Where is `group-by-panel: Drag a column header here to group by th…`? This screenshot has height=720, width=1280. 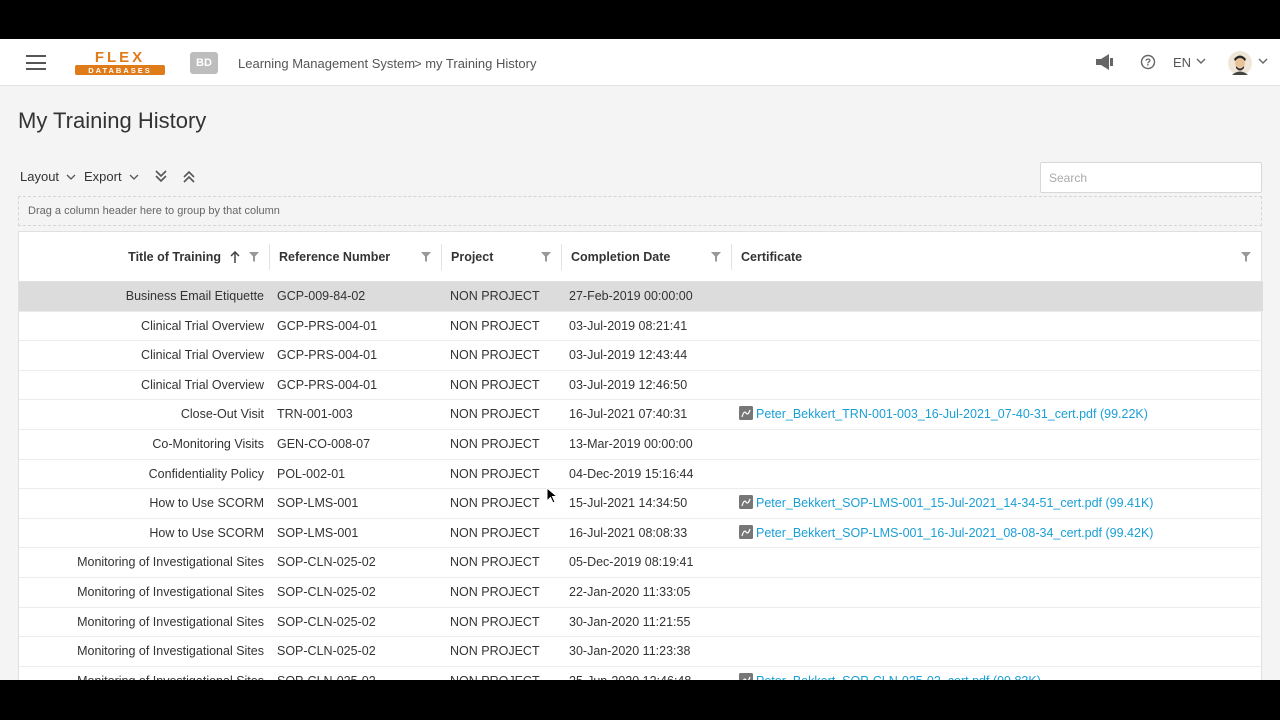 group-by-panel: Drag a column header here to group by th… is located at coordinates (640, 211).